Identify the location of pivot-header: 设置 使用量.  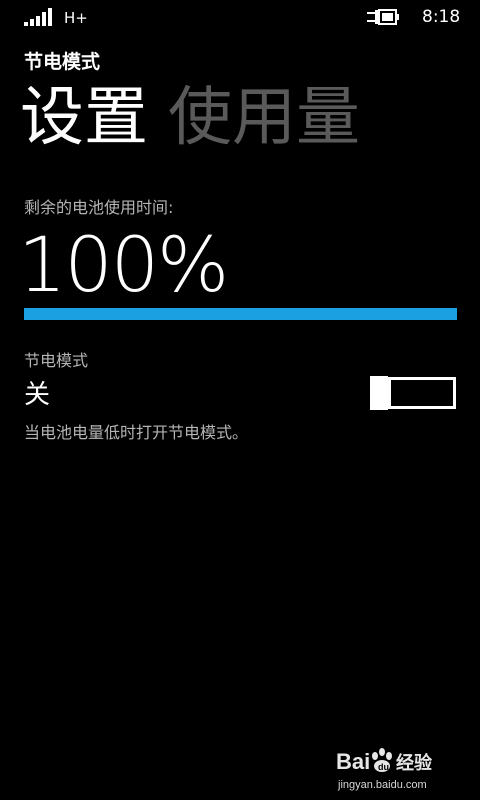
(200, 118).